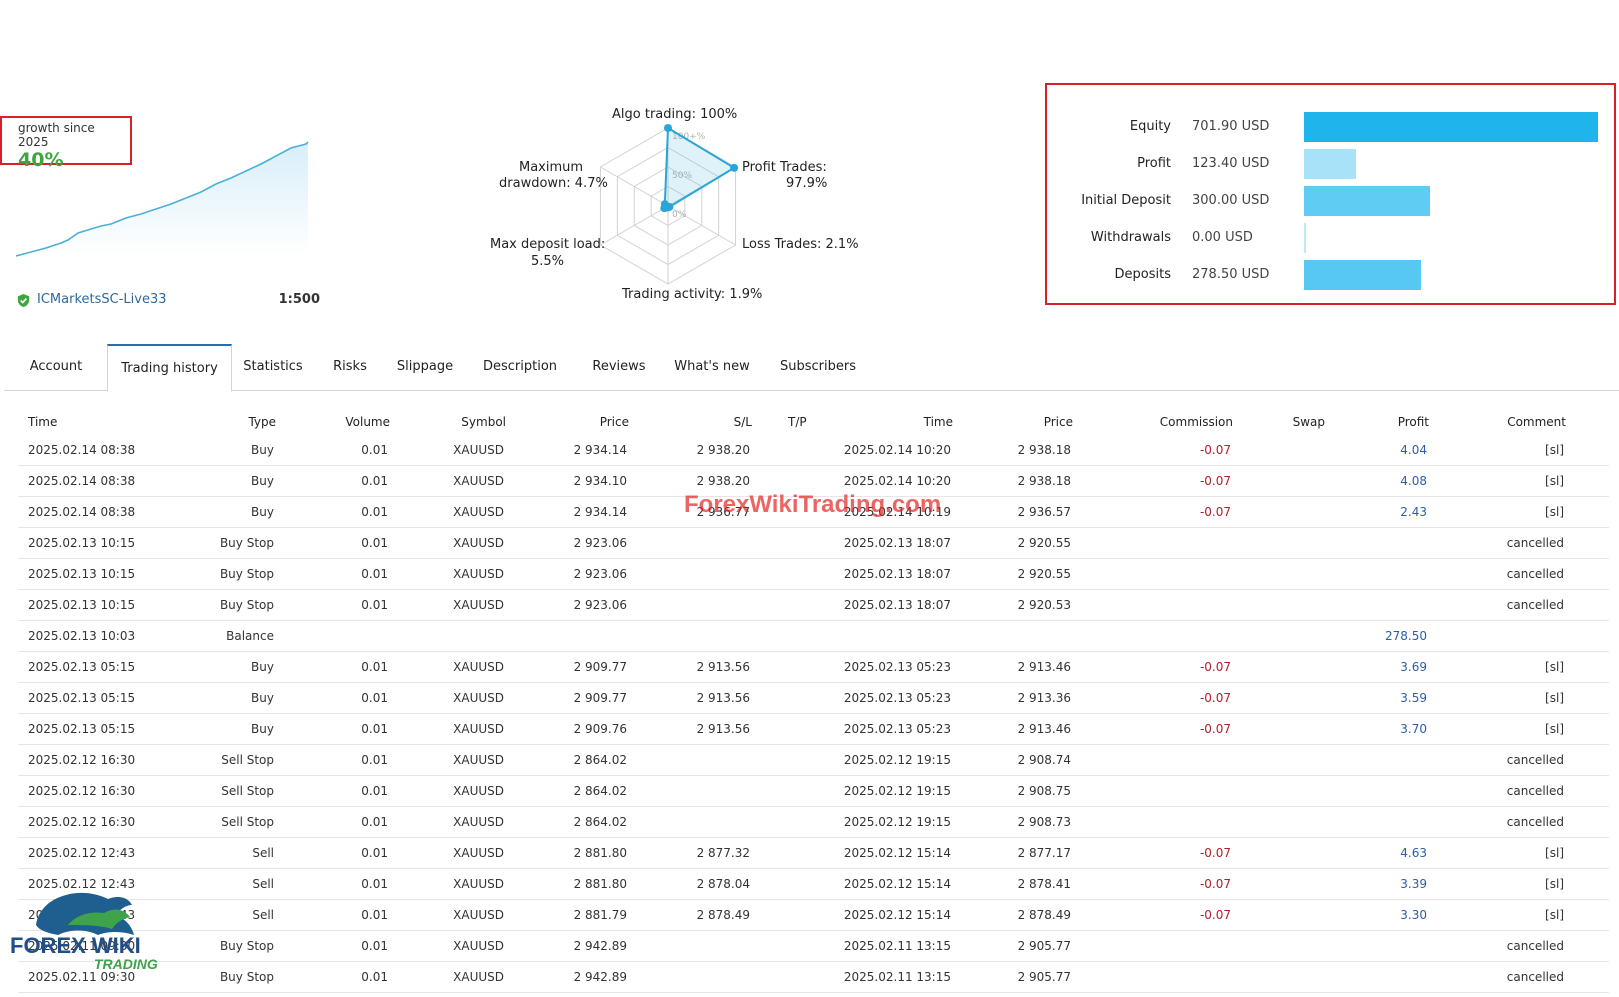 The height and width of the screenshot is (997, 1619). I want to click on column-header: Commission, so click(1196, 422).